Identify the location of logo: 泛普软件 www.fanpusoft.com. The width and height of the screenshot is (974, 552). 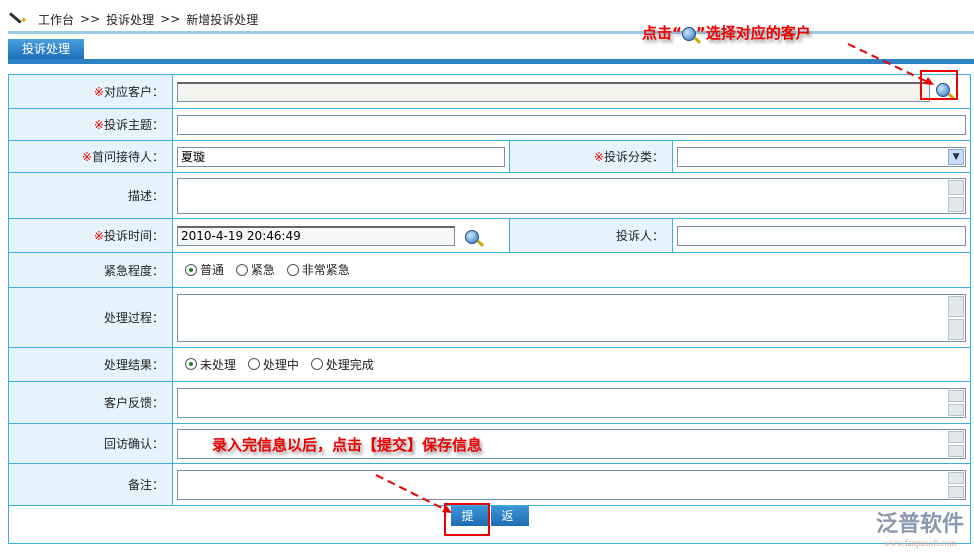
(919, 530).